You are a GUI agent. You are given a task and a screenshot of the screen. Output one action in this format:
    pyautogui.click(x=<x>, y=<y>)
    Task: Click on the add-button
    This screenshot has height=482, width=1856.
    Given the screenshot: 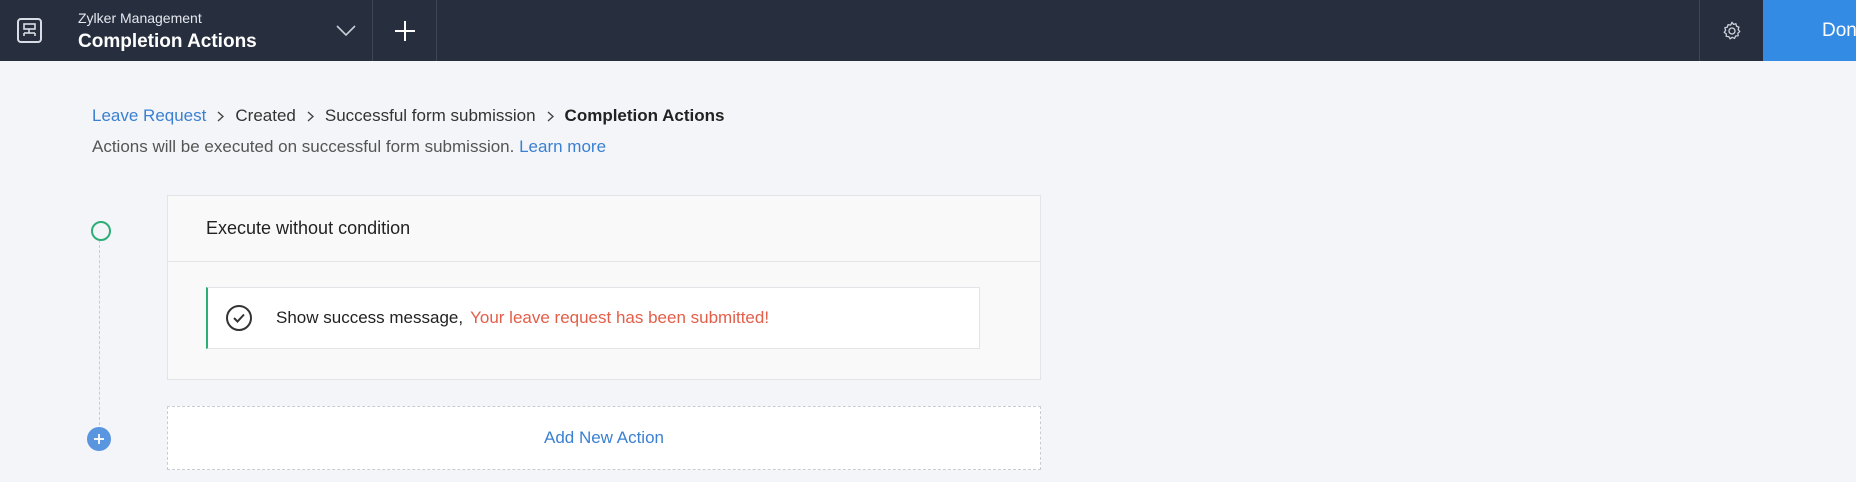 What is the action you would take?
    pyautogui.click(x=404, y=30)
    